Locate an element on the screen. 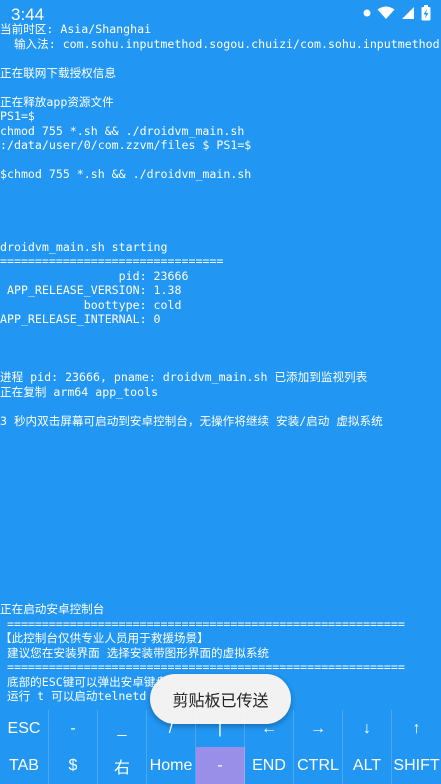 This screenshot has height=784, width=441. arrow-left-key: ← is located at coordinates (269, 728).